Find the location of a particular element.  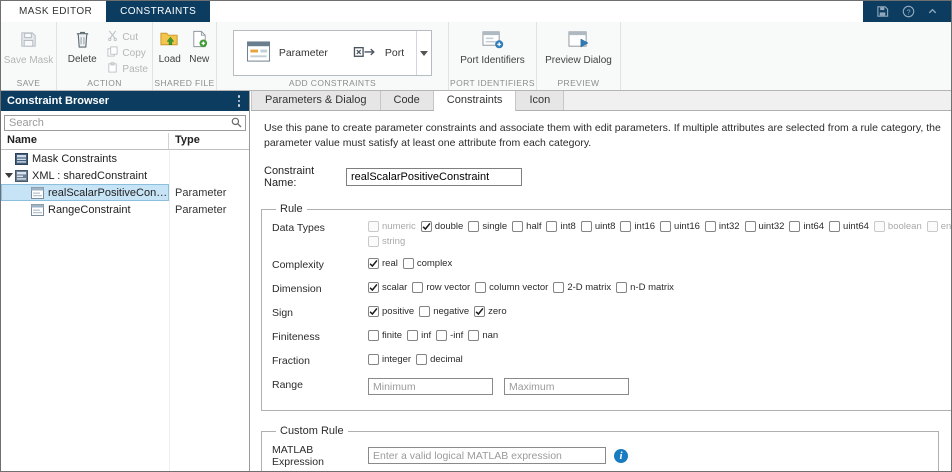

new-icon is located at coordinates (199, 40).